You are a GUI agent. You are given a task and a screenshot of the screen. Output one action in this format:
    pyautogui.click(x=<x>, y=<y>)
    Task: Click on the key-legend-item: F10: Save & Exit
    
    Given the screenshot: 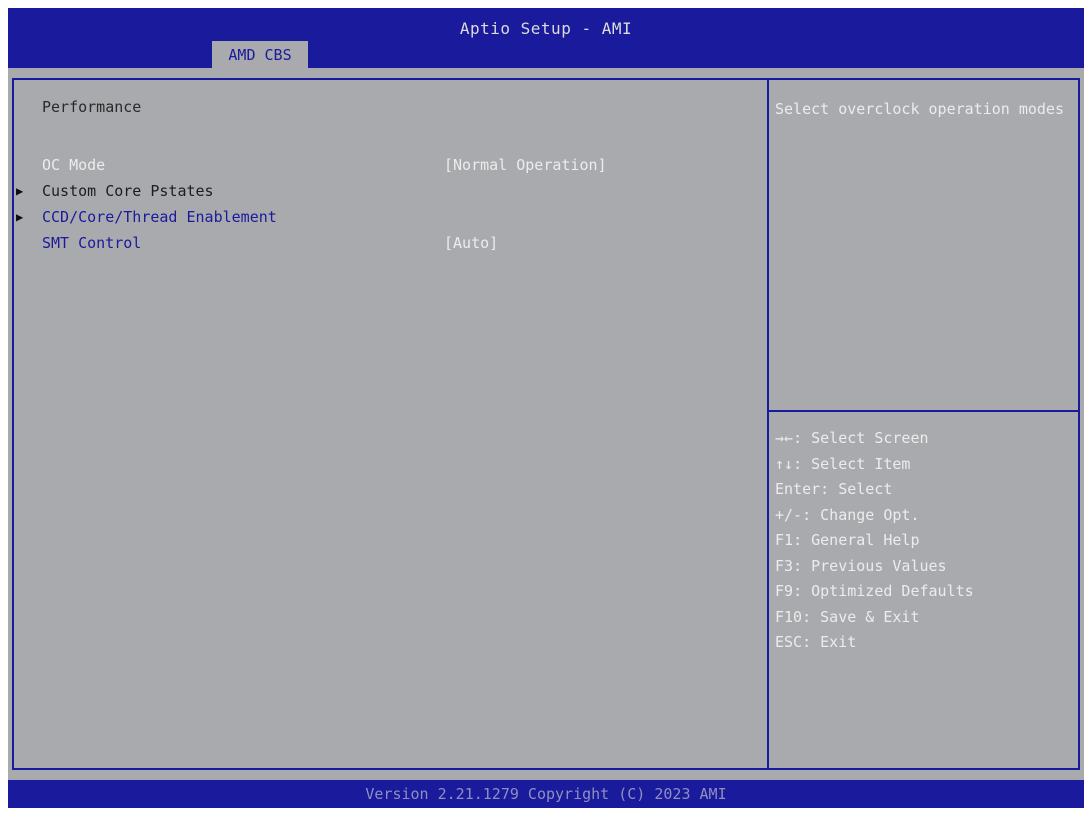 What is the action you would take?
    pyautogui.click(x=847, y=616)
    